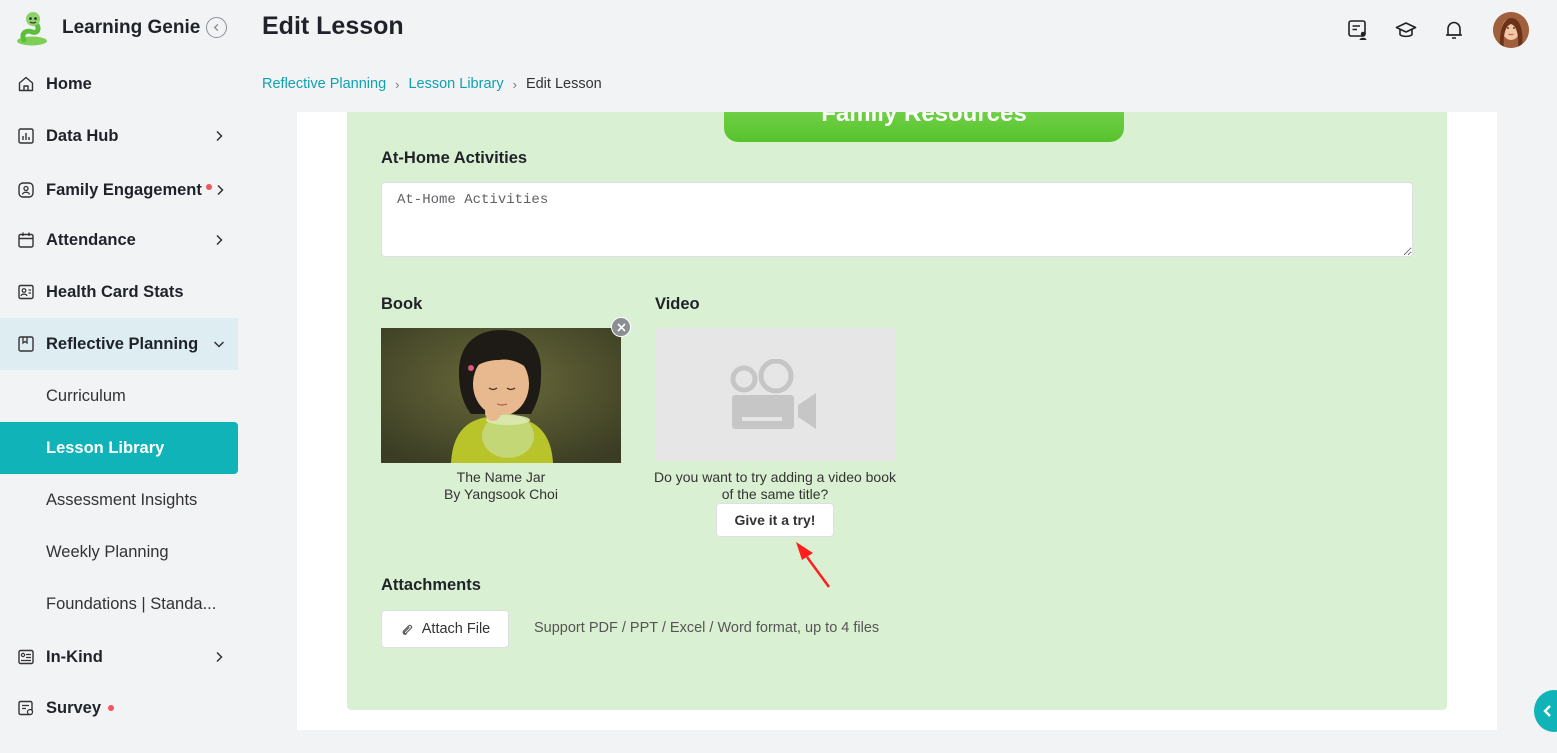  What do you see at coordinates (407, 629) in the screenshot?
I see `paperclip-icon` at bounding box center [407, 629].